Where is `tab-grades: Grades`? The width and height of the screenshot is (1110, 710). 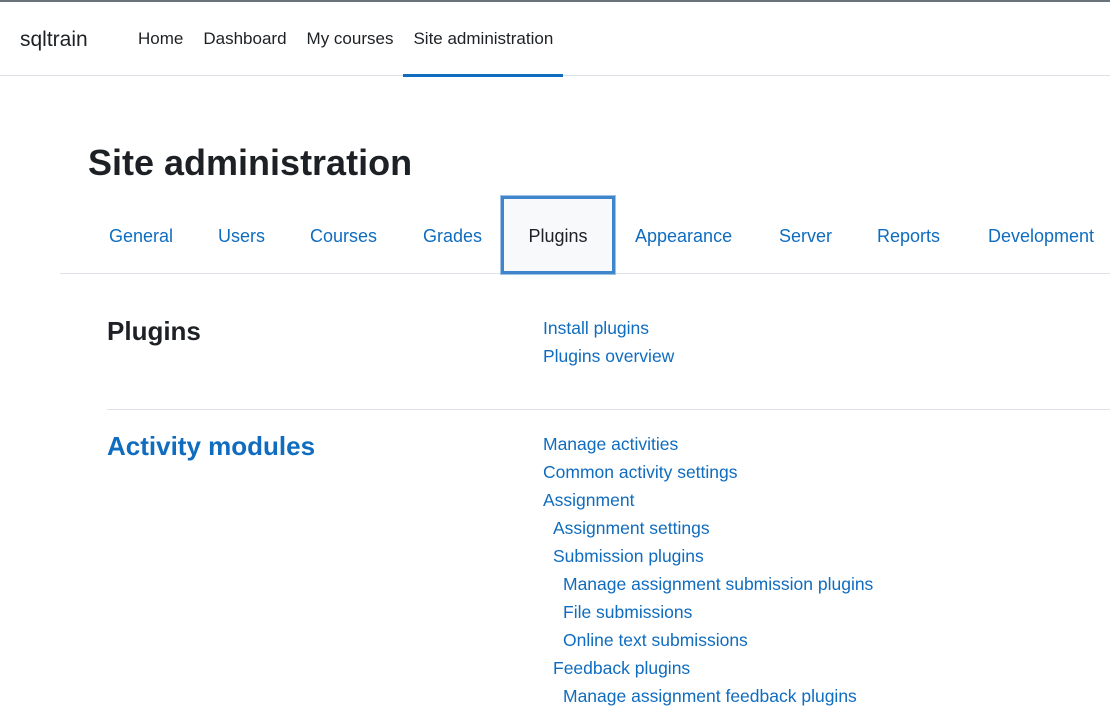 tab-grades: Grades is located at coordinates (452, 235).